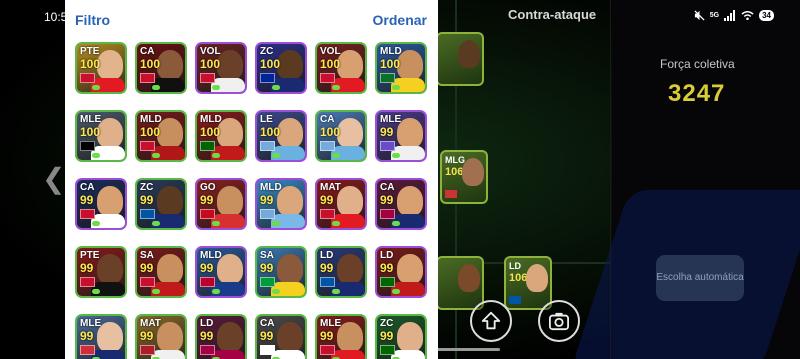 This screenshot has width=800, height=359. What do you see at coordinates (464, 177) in the screenshot?
I see `field-player-card: MLG 106` at bounding box center [464, 177].